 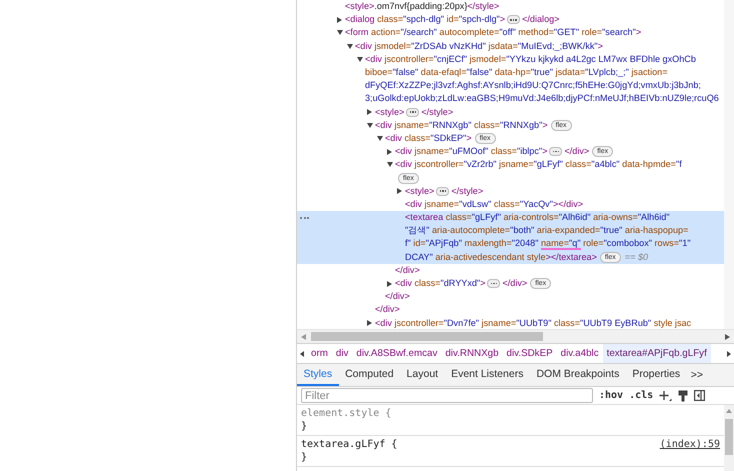 I want to click on code-text: biboe="false" data-efaql="false" data-hp="true" jsdata="LVplcb;_;" jsaction=, so click(x=516, y=72).